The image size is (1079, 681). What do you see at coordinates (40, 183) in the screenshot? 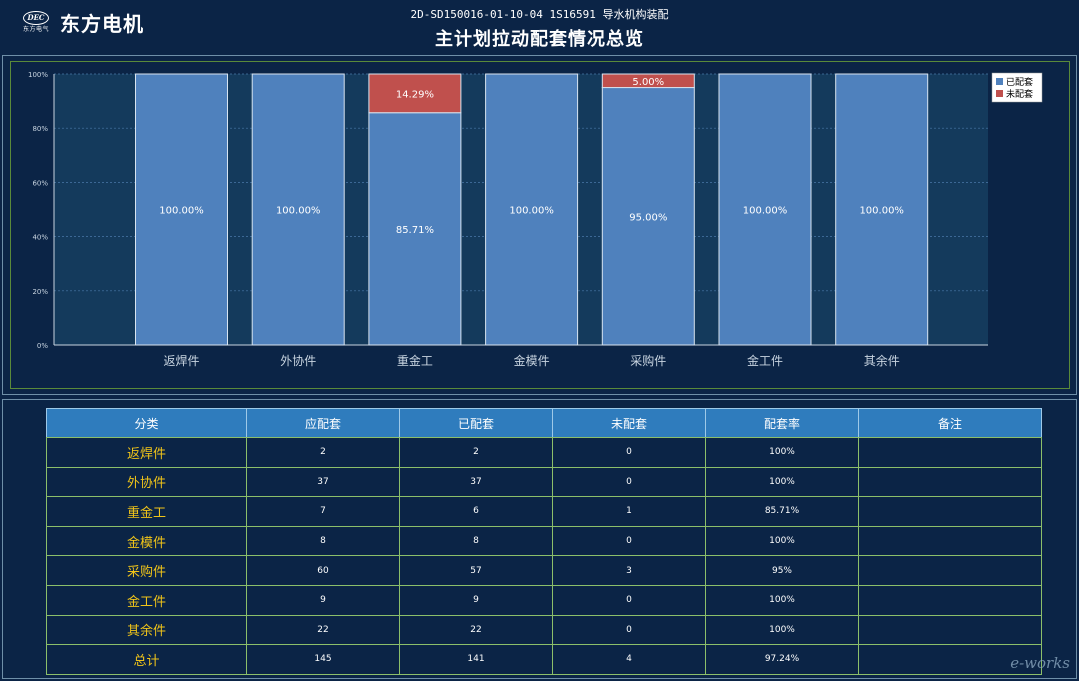
I see `y-tick-label: 60%` at bounding box center [40, 183].